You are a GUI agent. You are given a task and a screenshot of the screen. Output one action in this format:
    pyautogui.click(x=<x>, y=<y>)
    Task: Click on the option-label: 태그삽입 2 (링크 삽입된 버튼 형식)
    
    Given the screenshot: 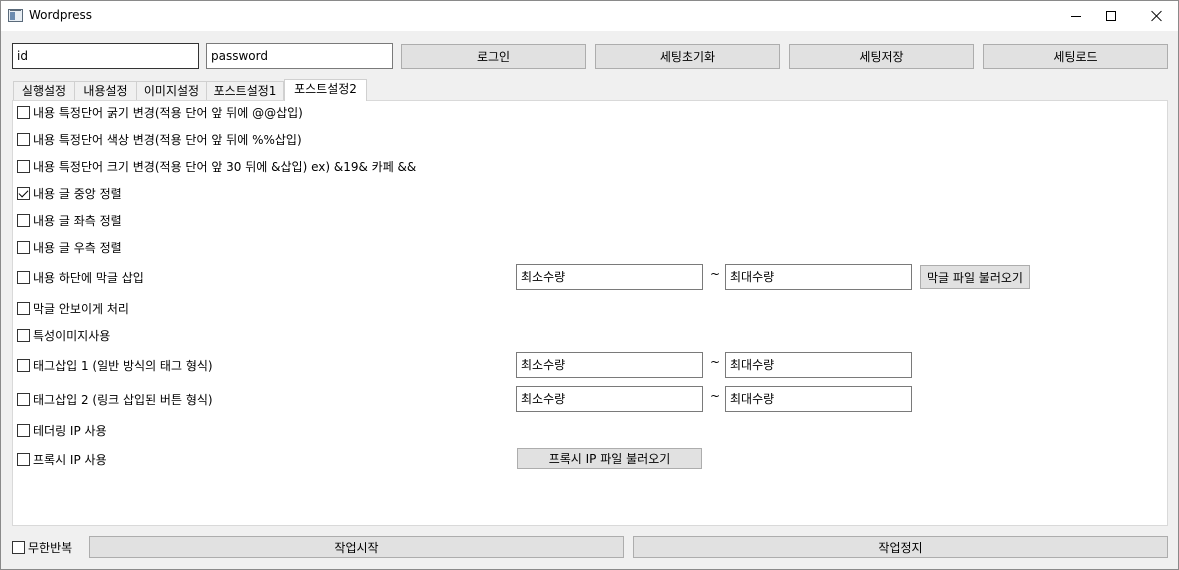 What is the action you would take?
    pyautogui.click(x=123, y=399)
    